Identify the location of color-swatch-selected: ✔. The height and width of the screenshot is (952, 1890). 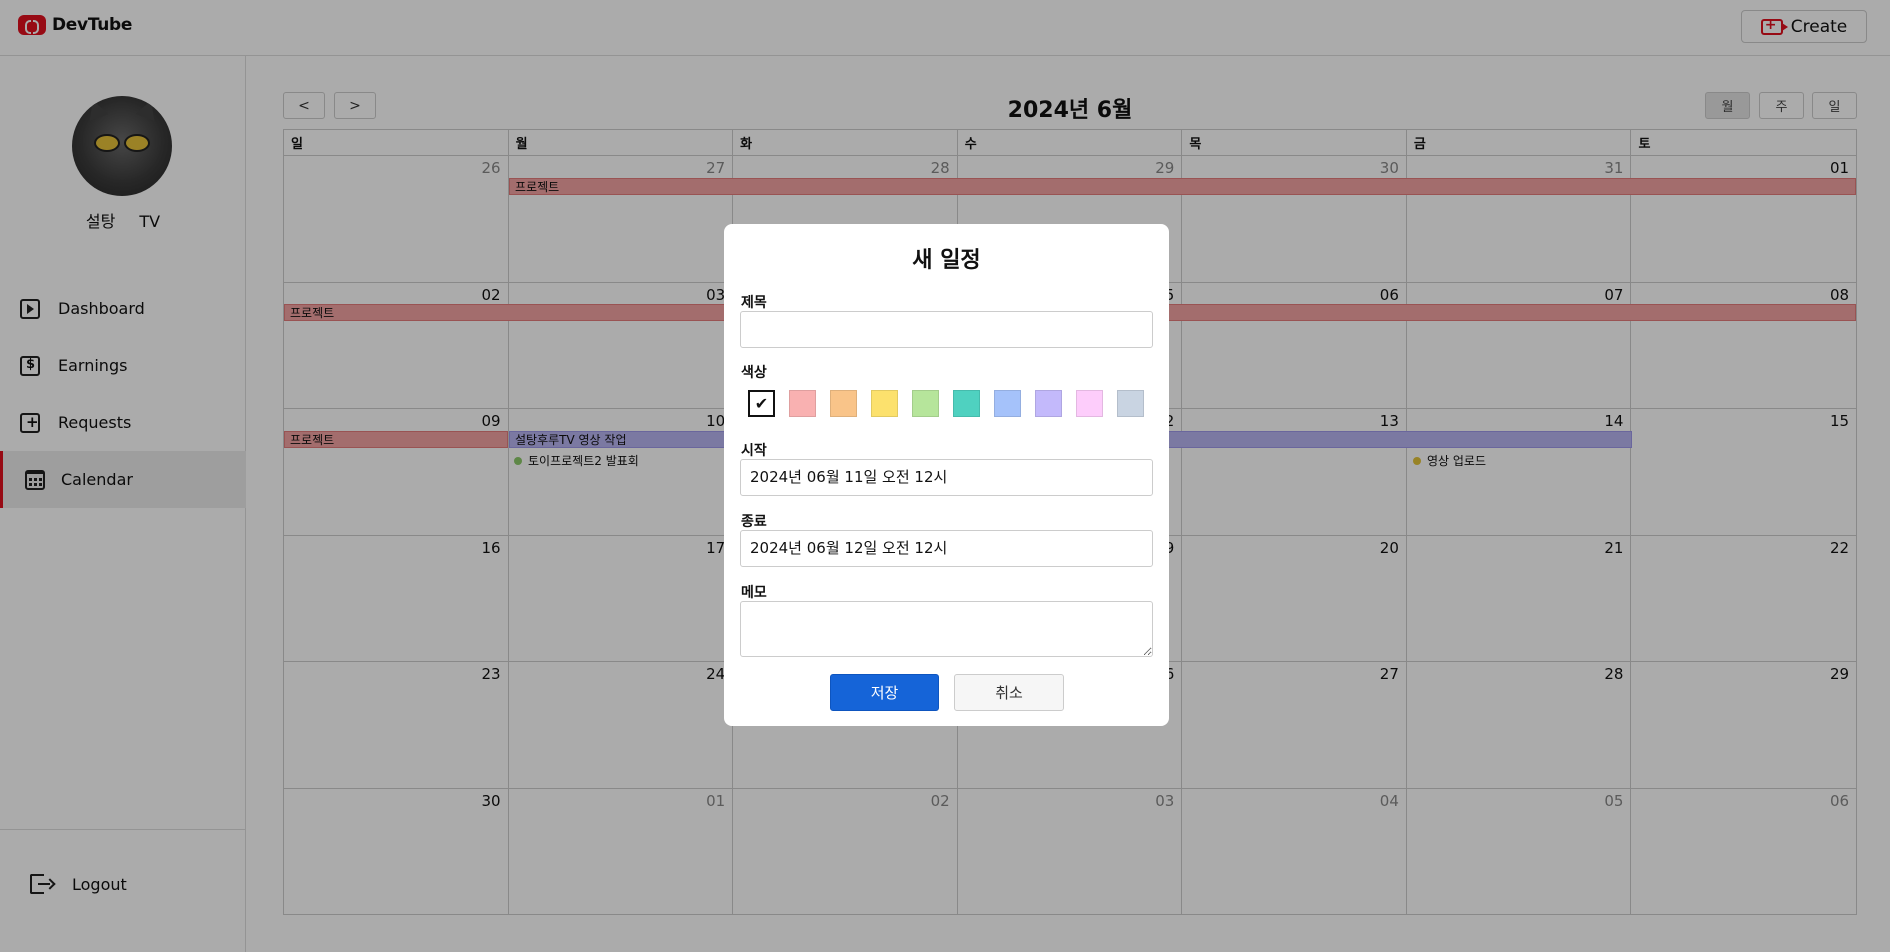
(761, 403).